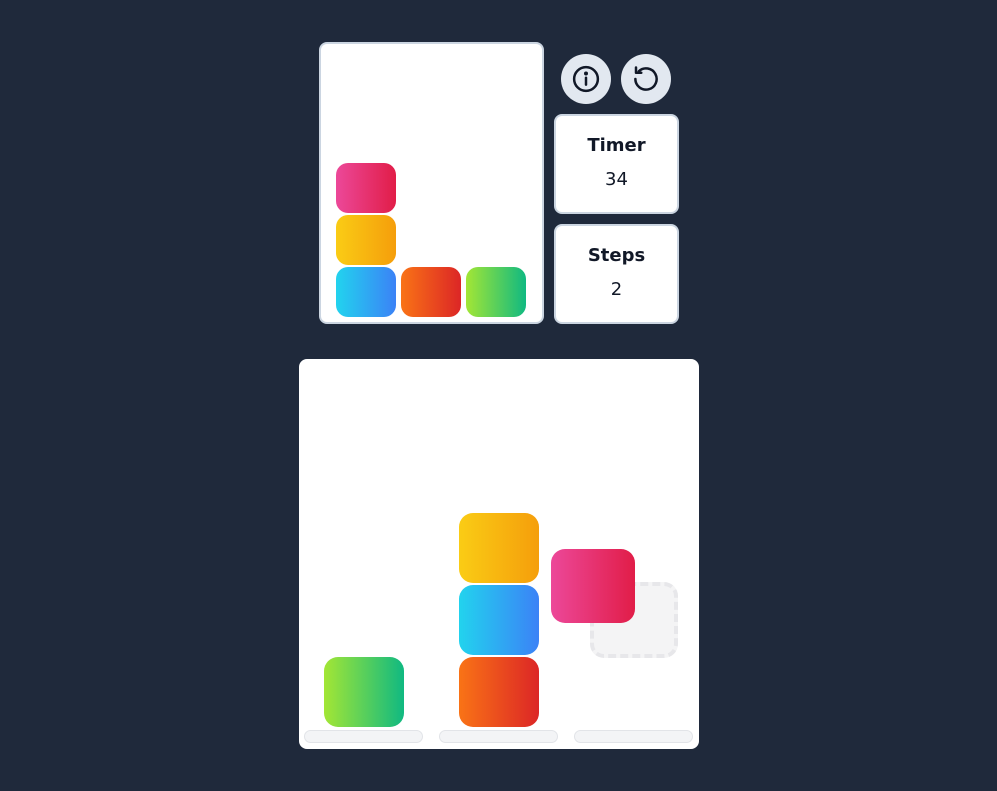  What do you see at coordinates (499, 548) in the screenshot?
I see `board-block-yellow` at bounding box center [499, 548].